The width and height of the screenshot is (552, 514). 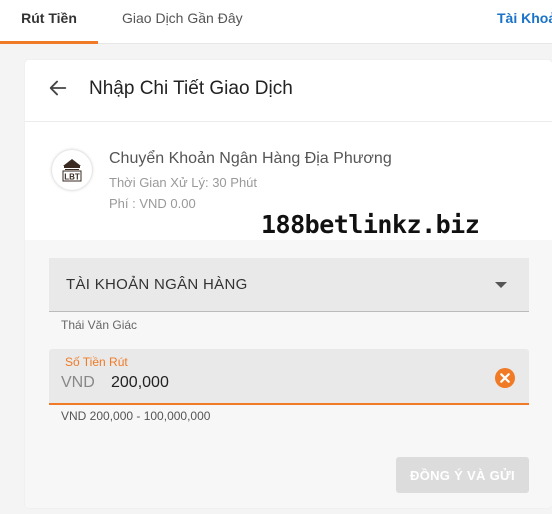 I want to click on bank-account-select: TÀI KHOẢN NGÂN HÀNG, so click(x=289, y=285).